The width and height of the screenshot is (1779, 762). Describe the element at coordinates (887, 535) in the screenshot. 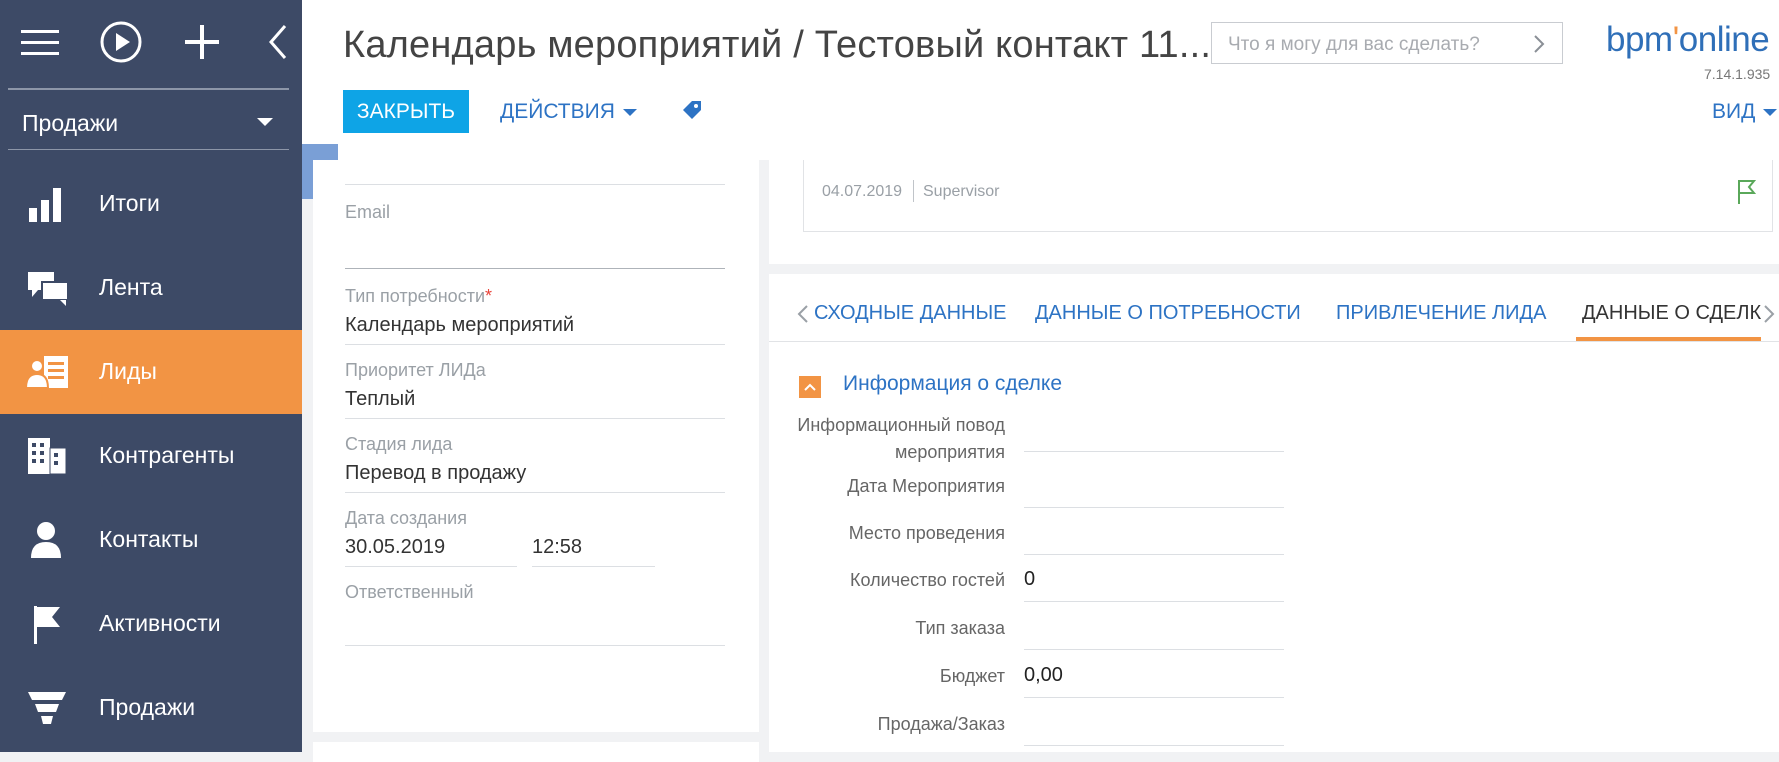

I see `field-label-wrap: Место проведения` at that location.